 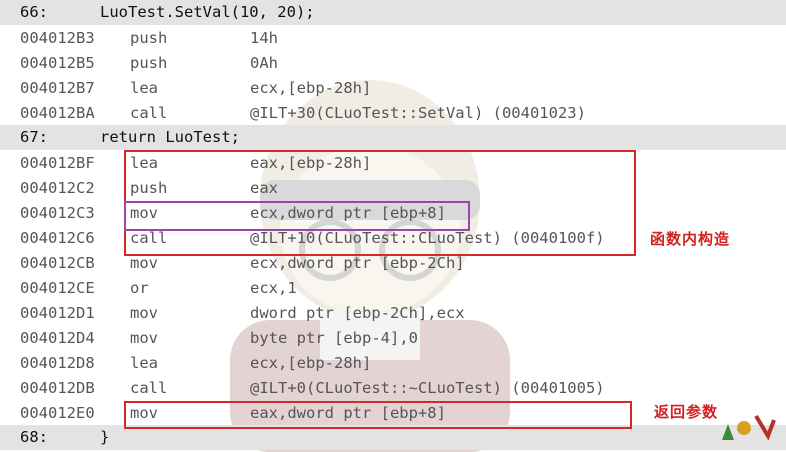 I want to click on asm-address: 004012C2, so click(x=57, y=188).